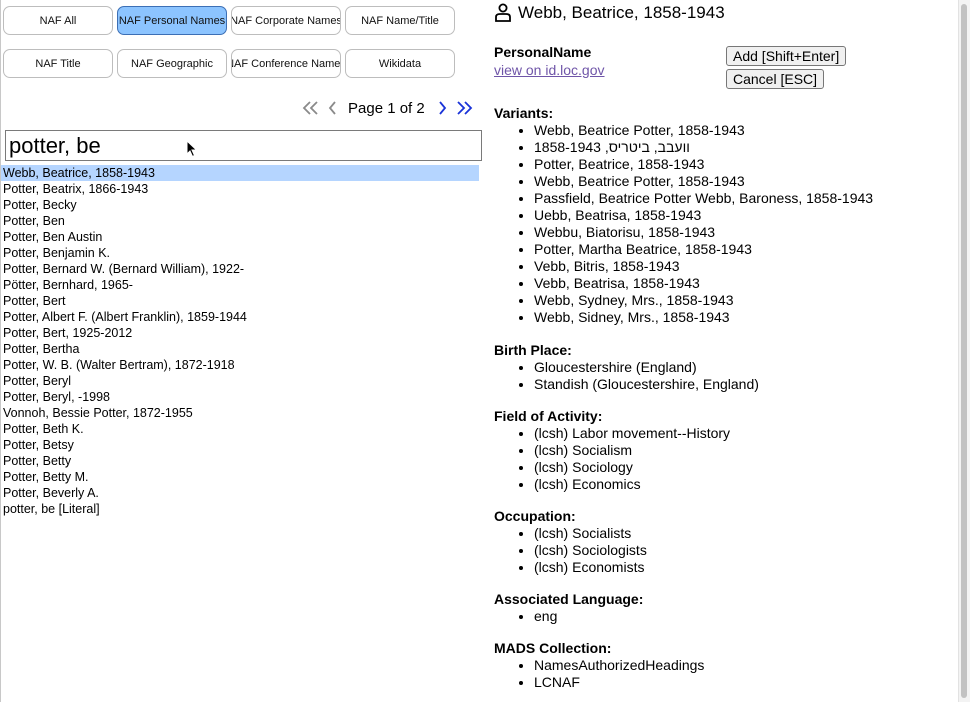 The width and height of the screenshot is (970, 702). I want to click on result-item: Potter, Becky, so click(240, 205).